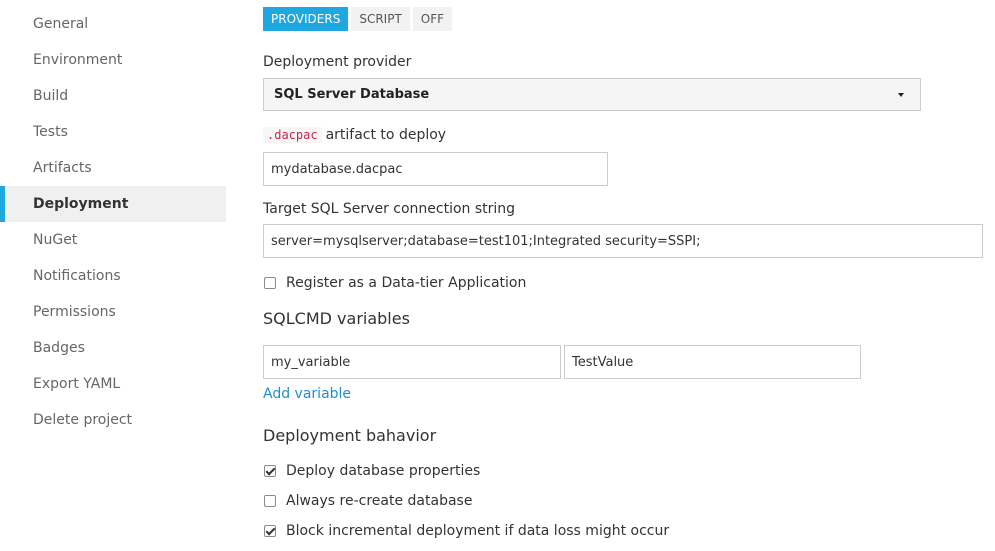 Image resolution: width=995 pixels, height=551 pixels. I want to click on artifact-label: .dacpac artifact to deploy, so click(354, 135).